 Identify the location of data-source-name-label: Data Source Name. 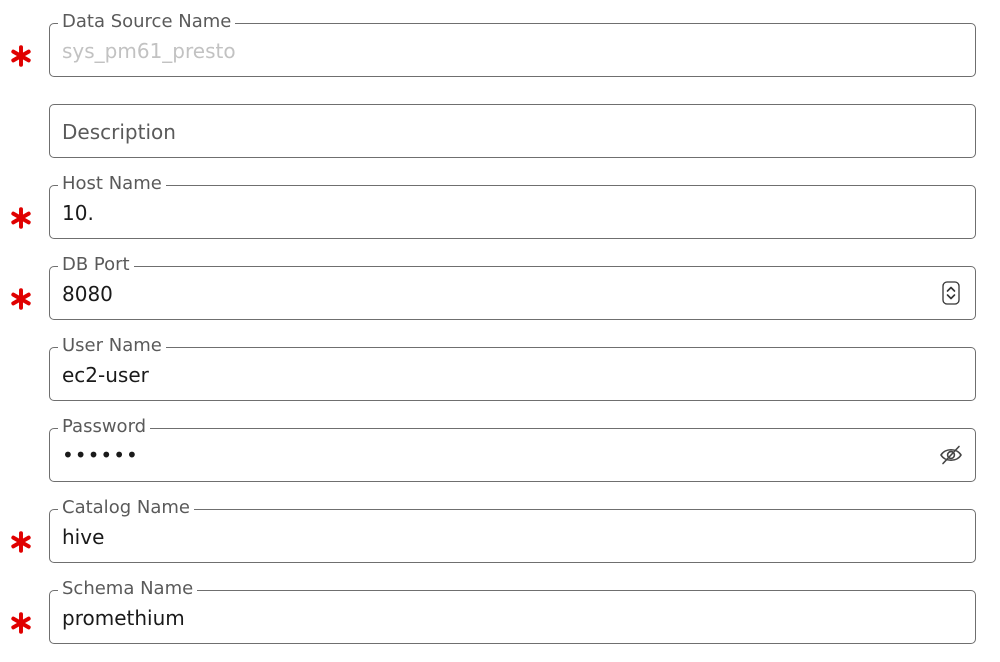
(147, 22).